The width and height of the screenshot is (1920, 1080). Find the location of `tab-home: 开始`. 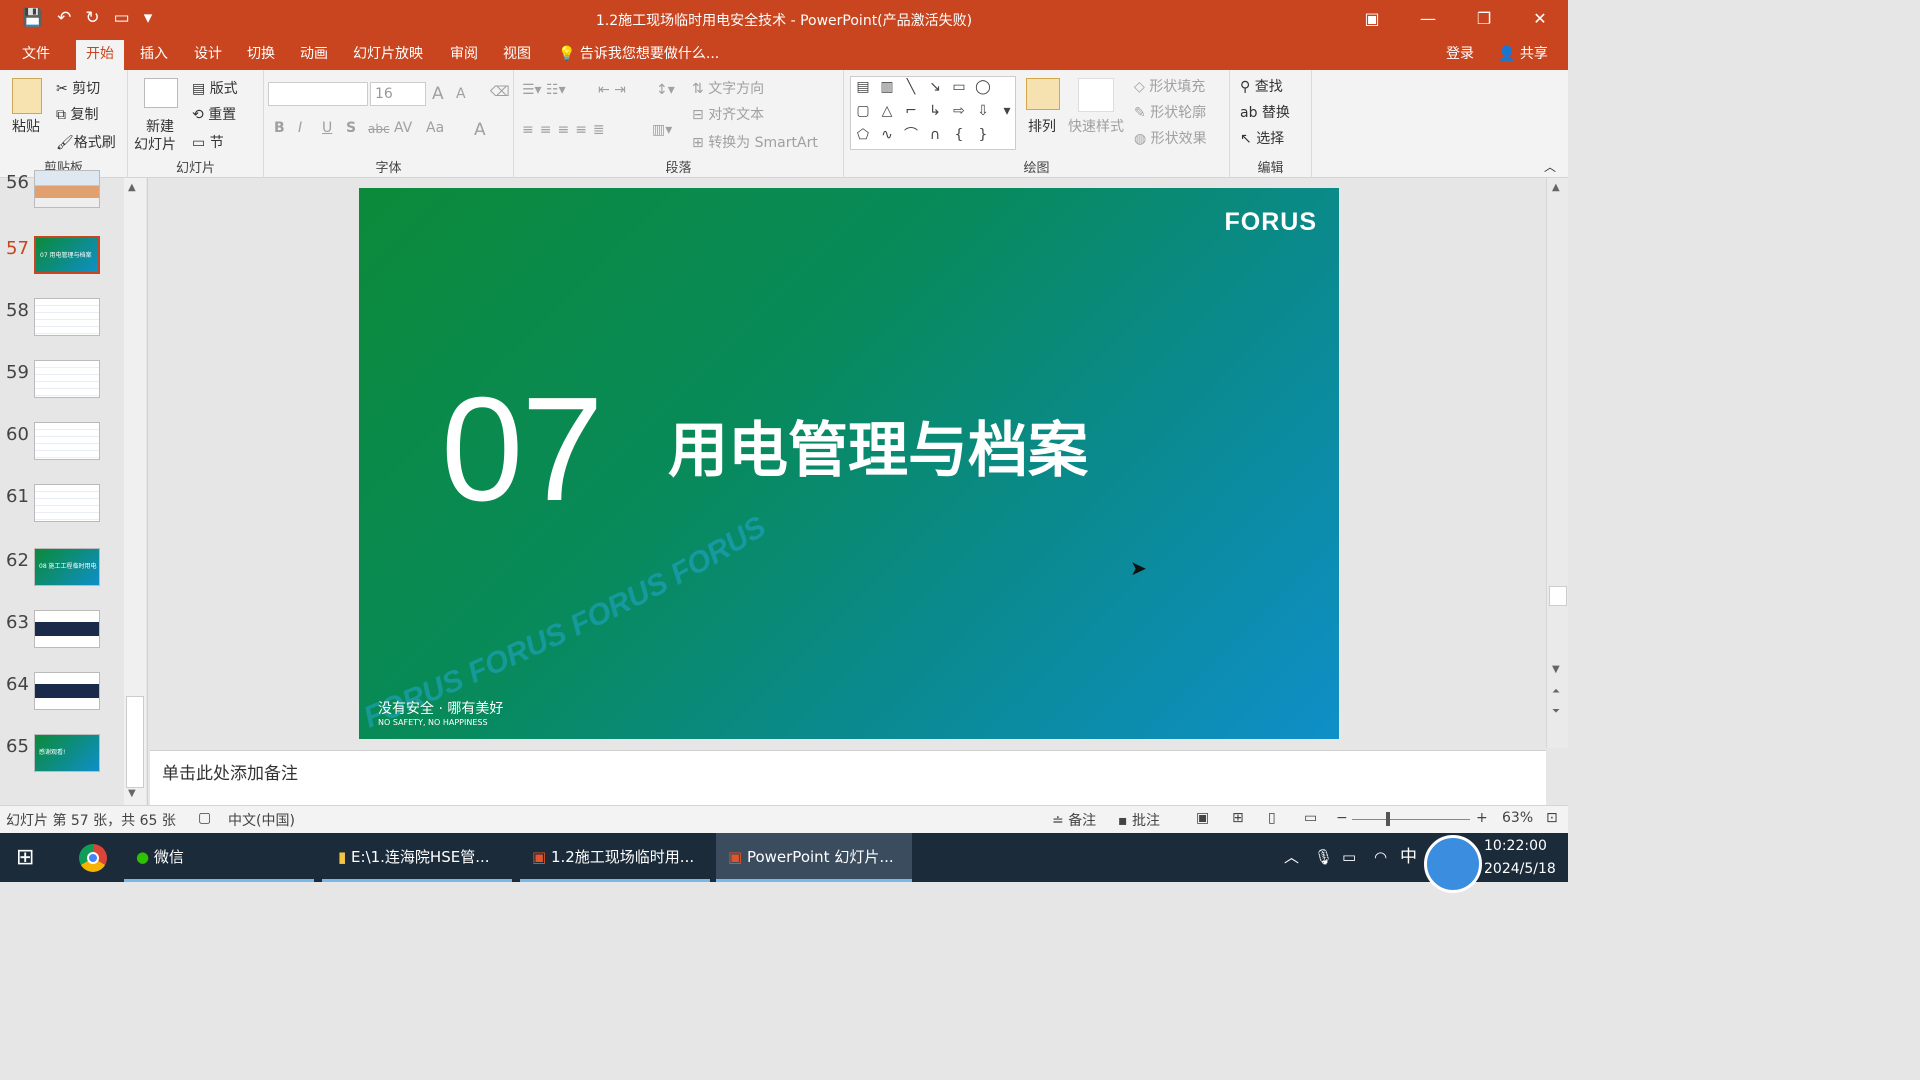

tab-home: 开始 is located at coordinates (100, 55).